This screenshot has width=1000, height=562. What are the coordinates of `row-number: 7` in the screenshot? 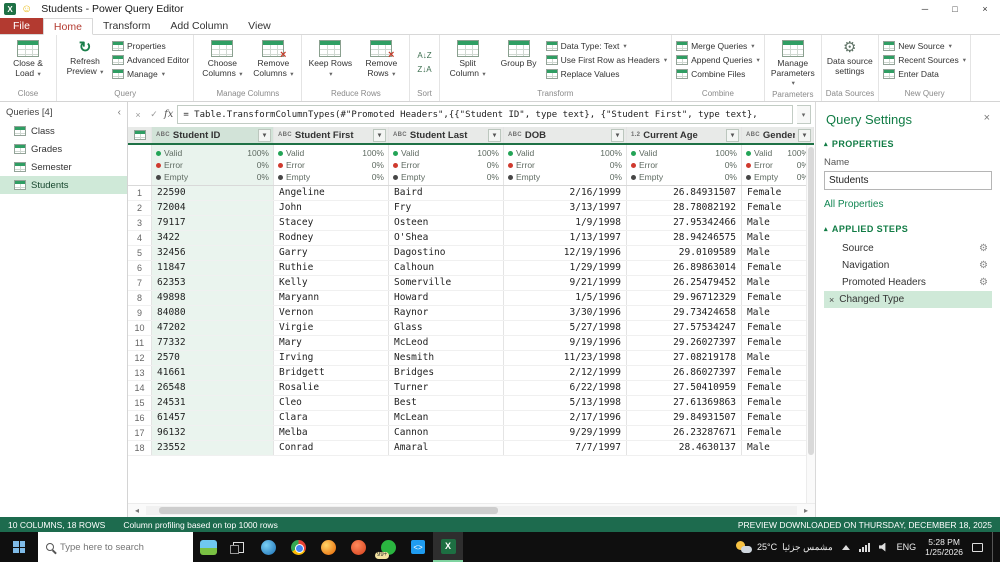 It's located at (140, 283).